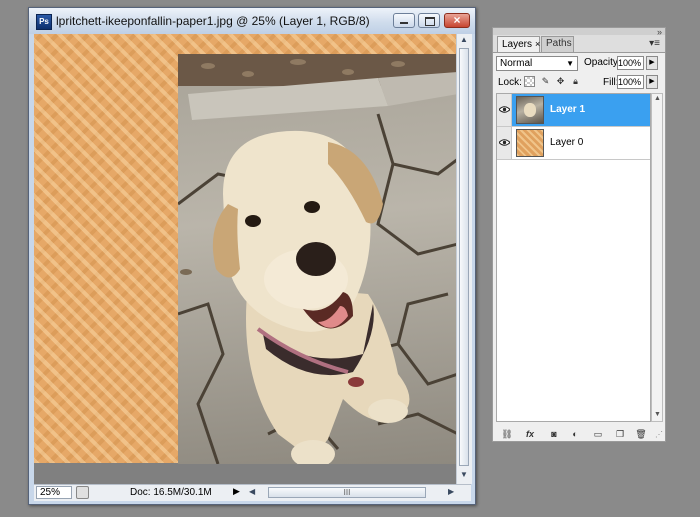 This screenshot has width=700, height=517. Describe the element at coordinates (404, 20) in the screenshot. I see `minimize-button` at that location.